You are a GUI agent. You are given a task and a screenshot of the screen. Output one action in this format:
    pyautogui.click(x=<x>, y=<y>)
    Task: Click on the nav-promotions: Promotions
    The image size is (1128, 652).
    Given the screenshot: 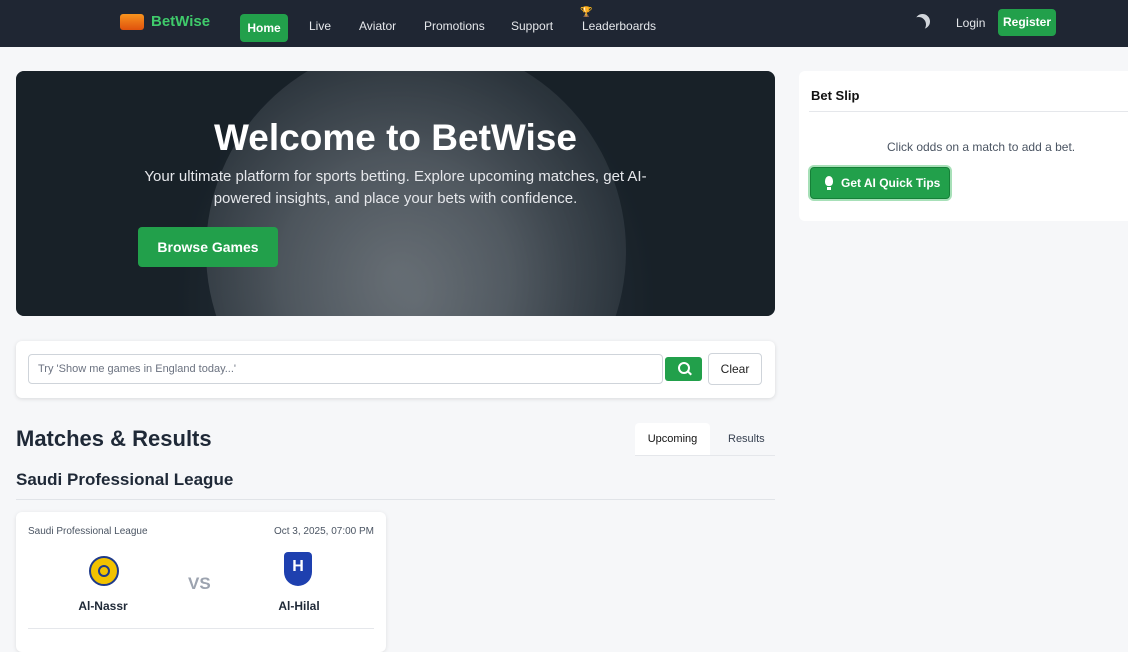 What is the action you would take?
    pyautogui.click(x=454, y=26)
    